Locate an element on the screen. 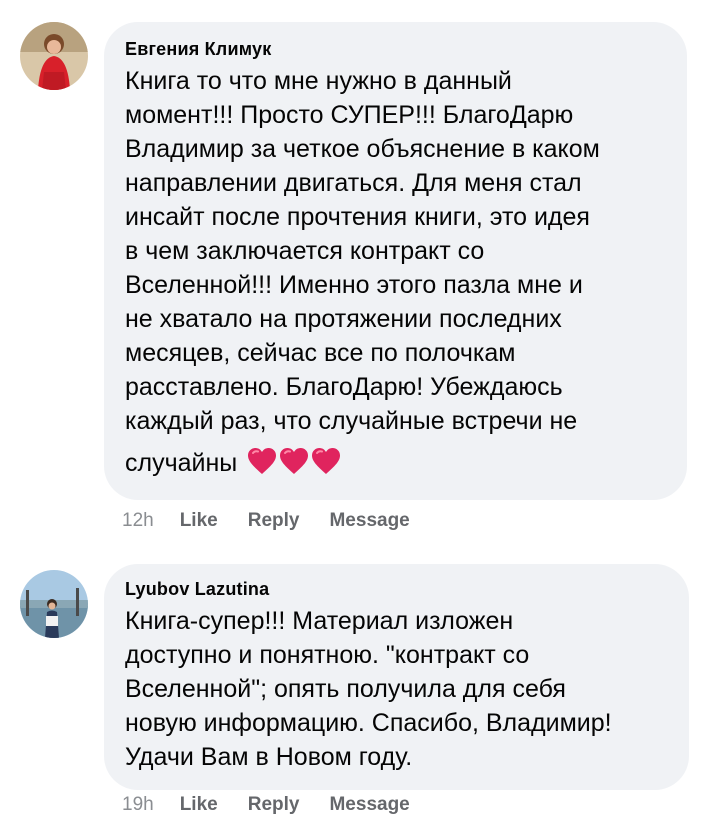 This screenshot has width=720, height=830. comment-line: инсайт после прочтения книги, это идея is located at coordinates (357, 217).